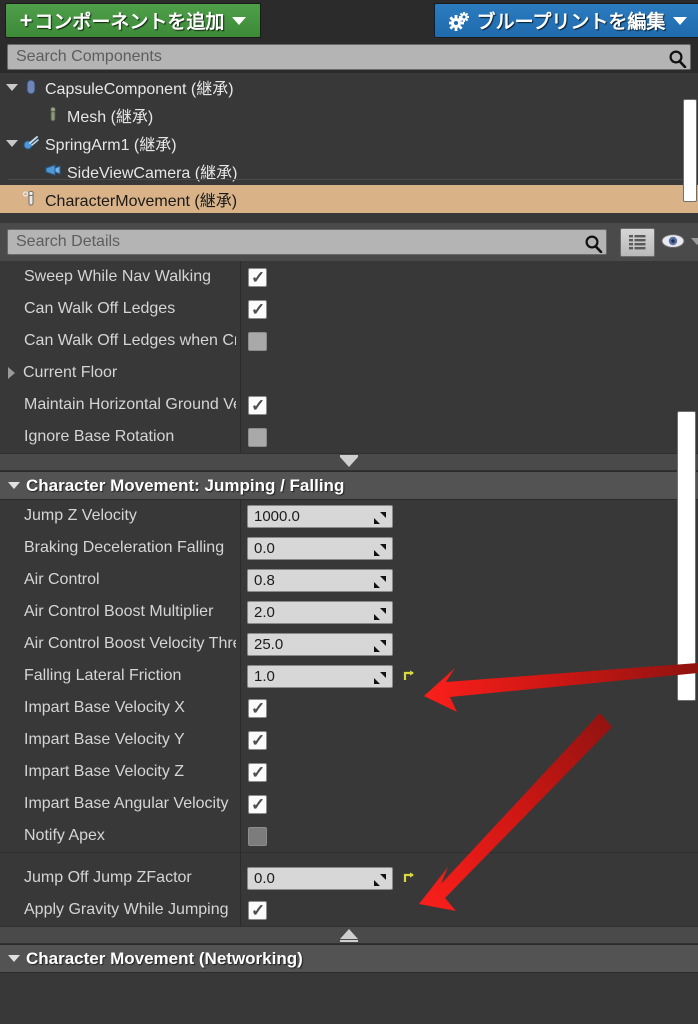 This screenshot has height=1024, width=698. I want to click on property-label: Air Control, so click(62, 579).